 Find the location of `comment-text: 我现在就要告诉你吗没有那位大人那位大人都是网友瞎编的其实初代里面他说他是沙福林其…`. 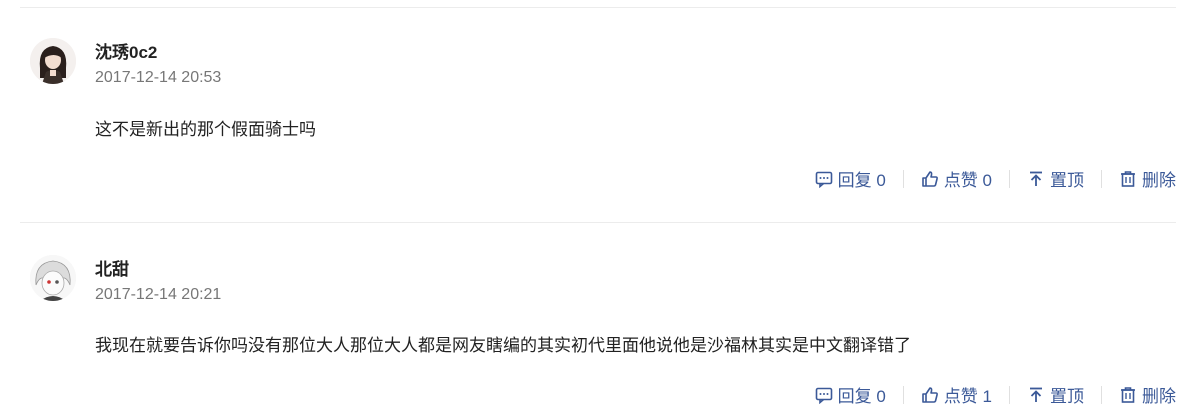

comment-text: 我现在就要告诉你吗没有那位大人那位大人都是网友瞎编的其实初代里面他说他是沙福林其… is located at coordinates (503, 345).